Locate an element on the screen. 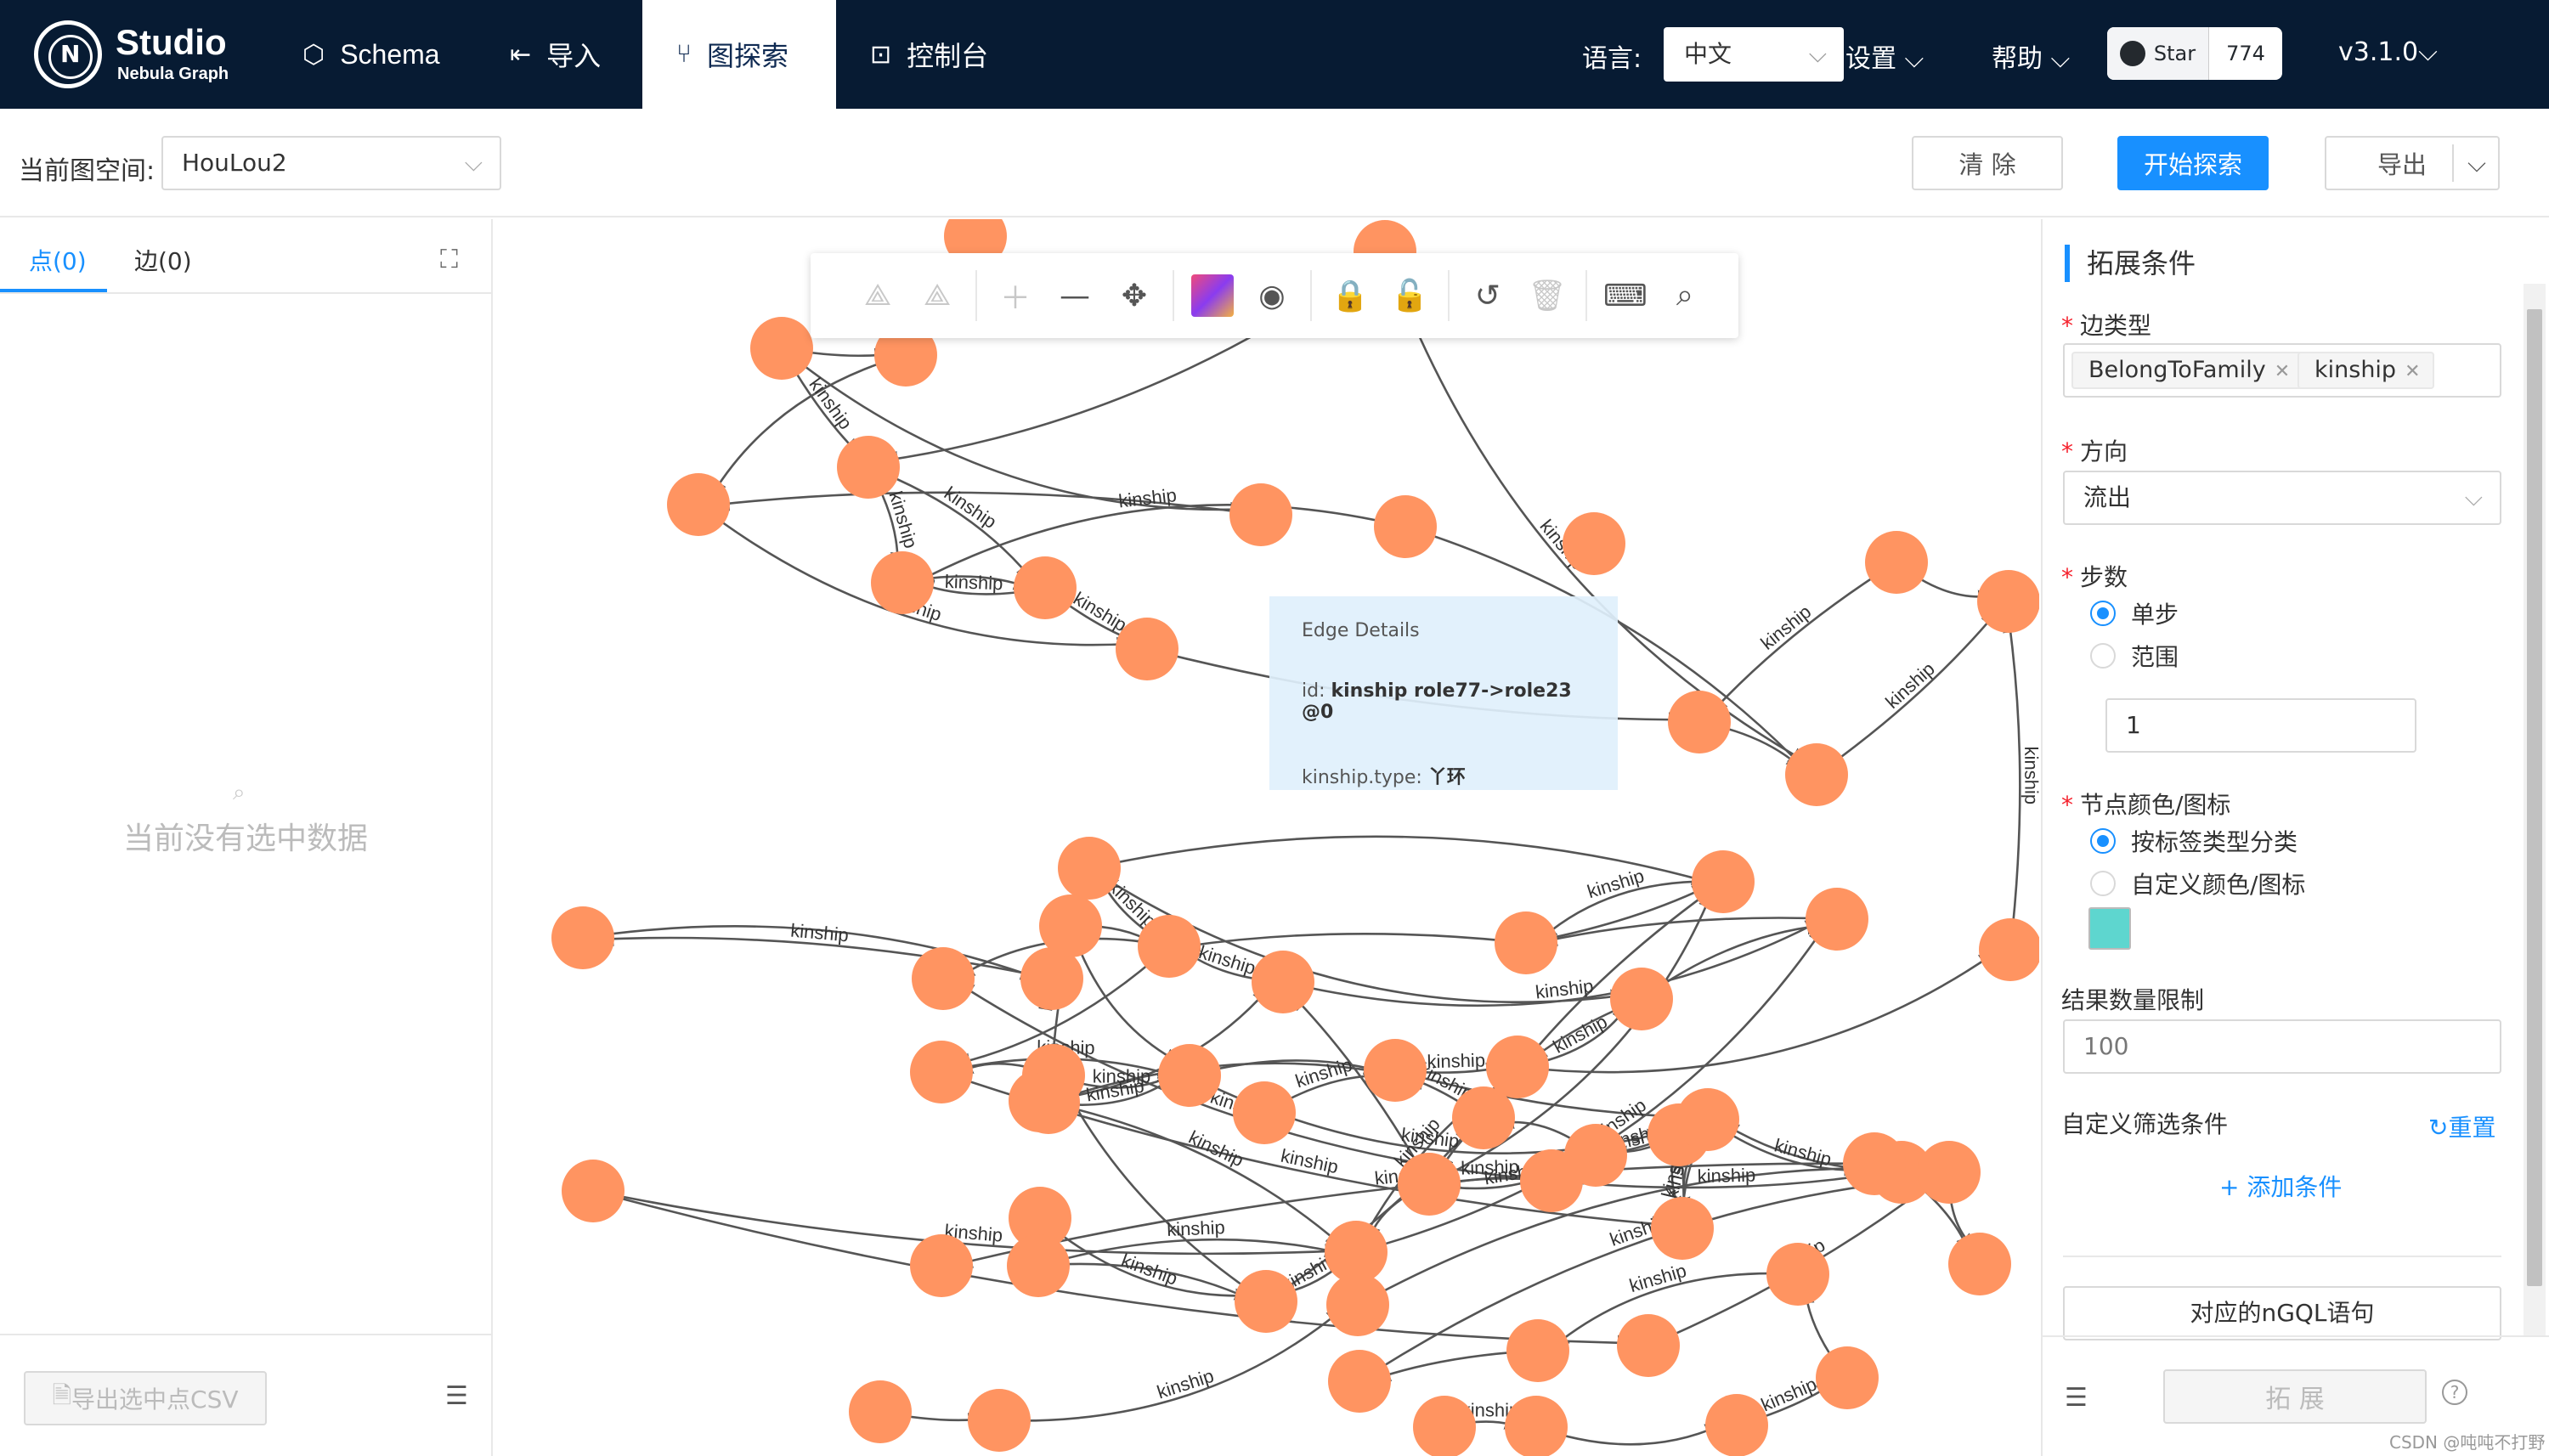  ngql-statement-button: 对应的nGQL语句 is located at coordinates (2282, 1313).